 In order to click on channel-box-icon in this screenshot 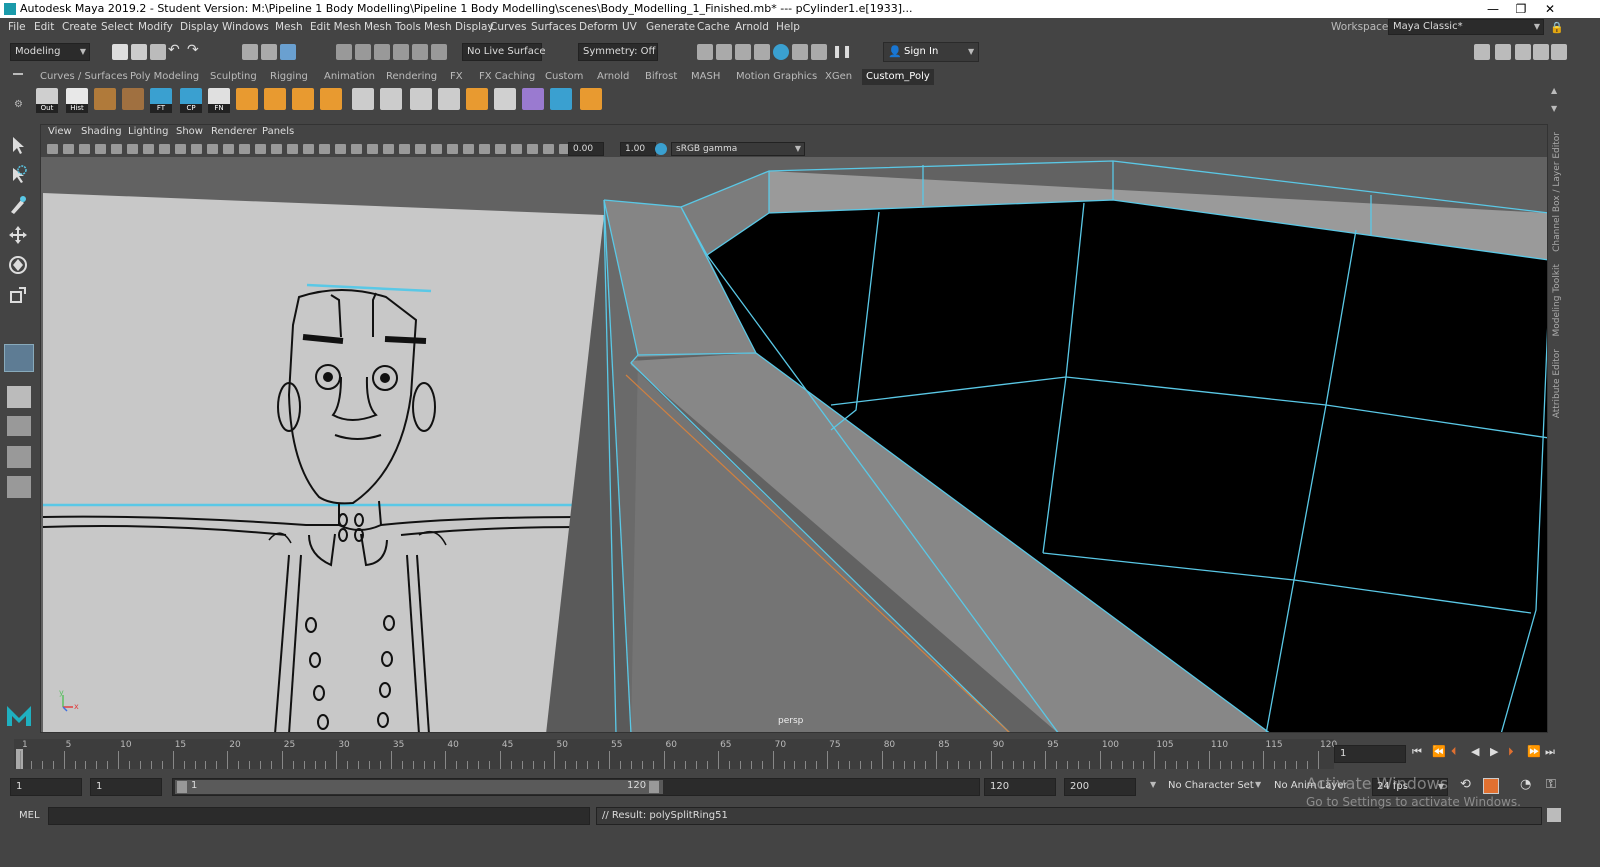, I will do `click(1541, 52)`.